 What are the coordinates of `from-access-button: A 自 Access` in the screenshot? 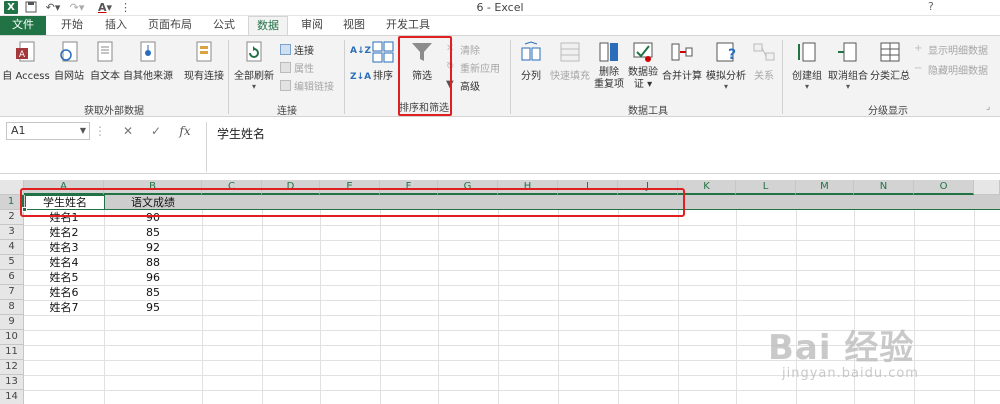 It's located at (26, 61).